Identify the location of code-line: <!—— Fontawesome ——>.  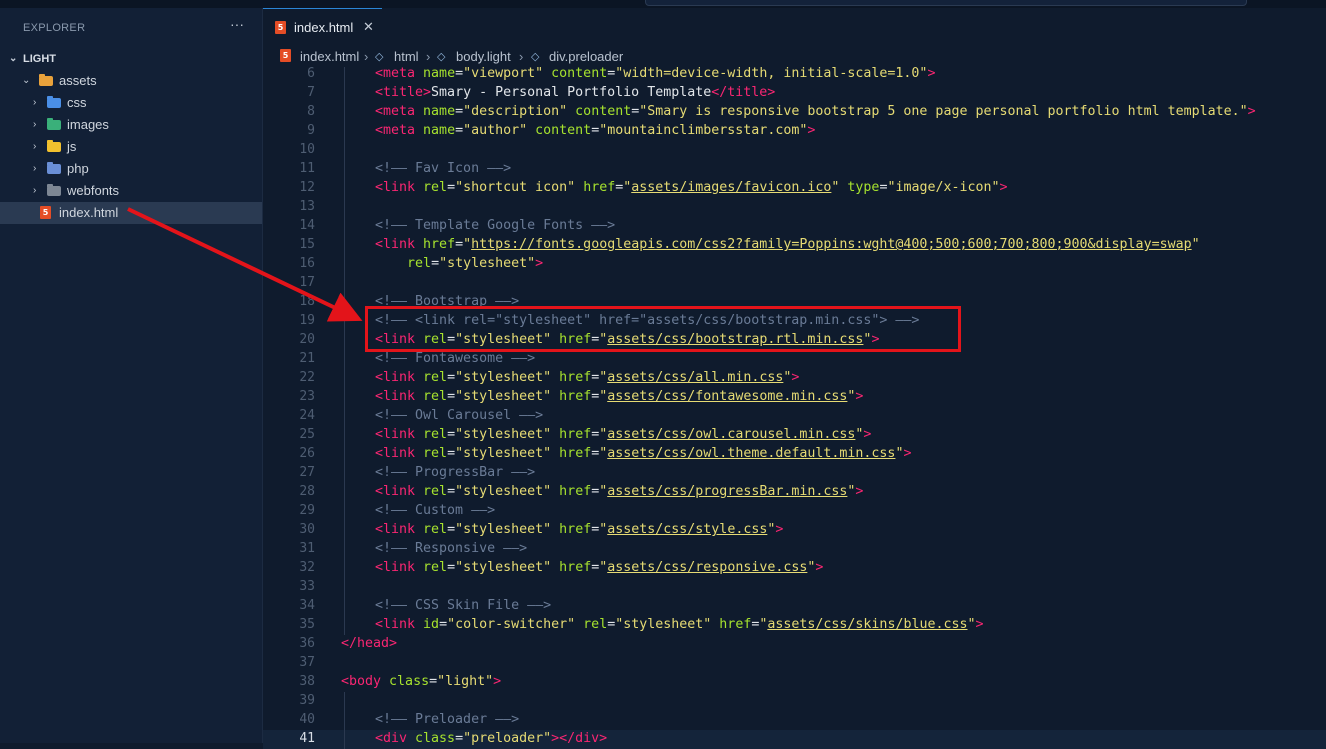
(455, 358).